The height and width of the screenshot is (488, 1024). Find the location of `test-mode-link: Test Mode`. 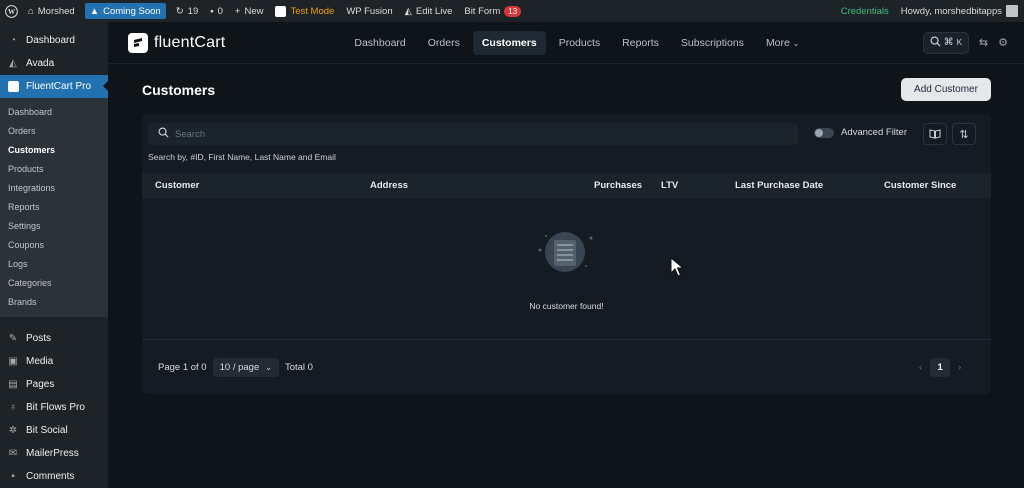

test-mode-link: Test Mode is located at coordinates (304, 11).